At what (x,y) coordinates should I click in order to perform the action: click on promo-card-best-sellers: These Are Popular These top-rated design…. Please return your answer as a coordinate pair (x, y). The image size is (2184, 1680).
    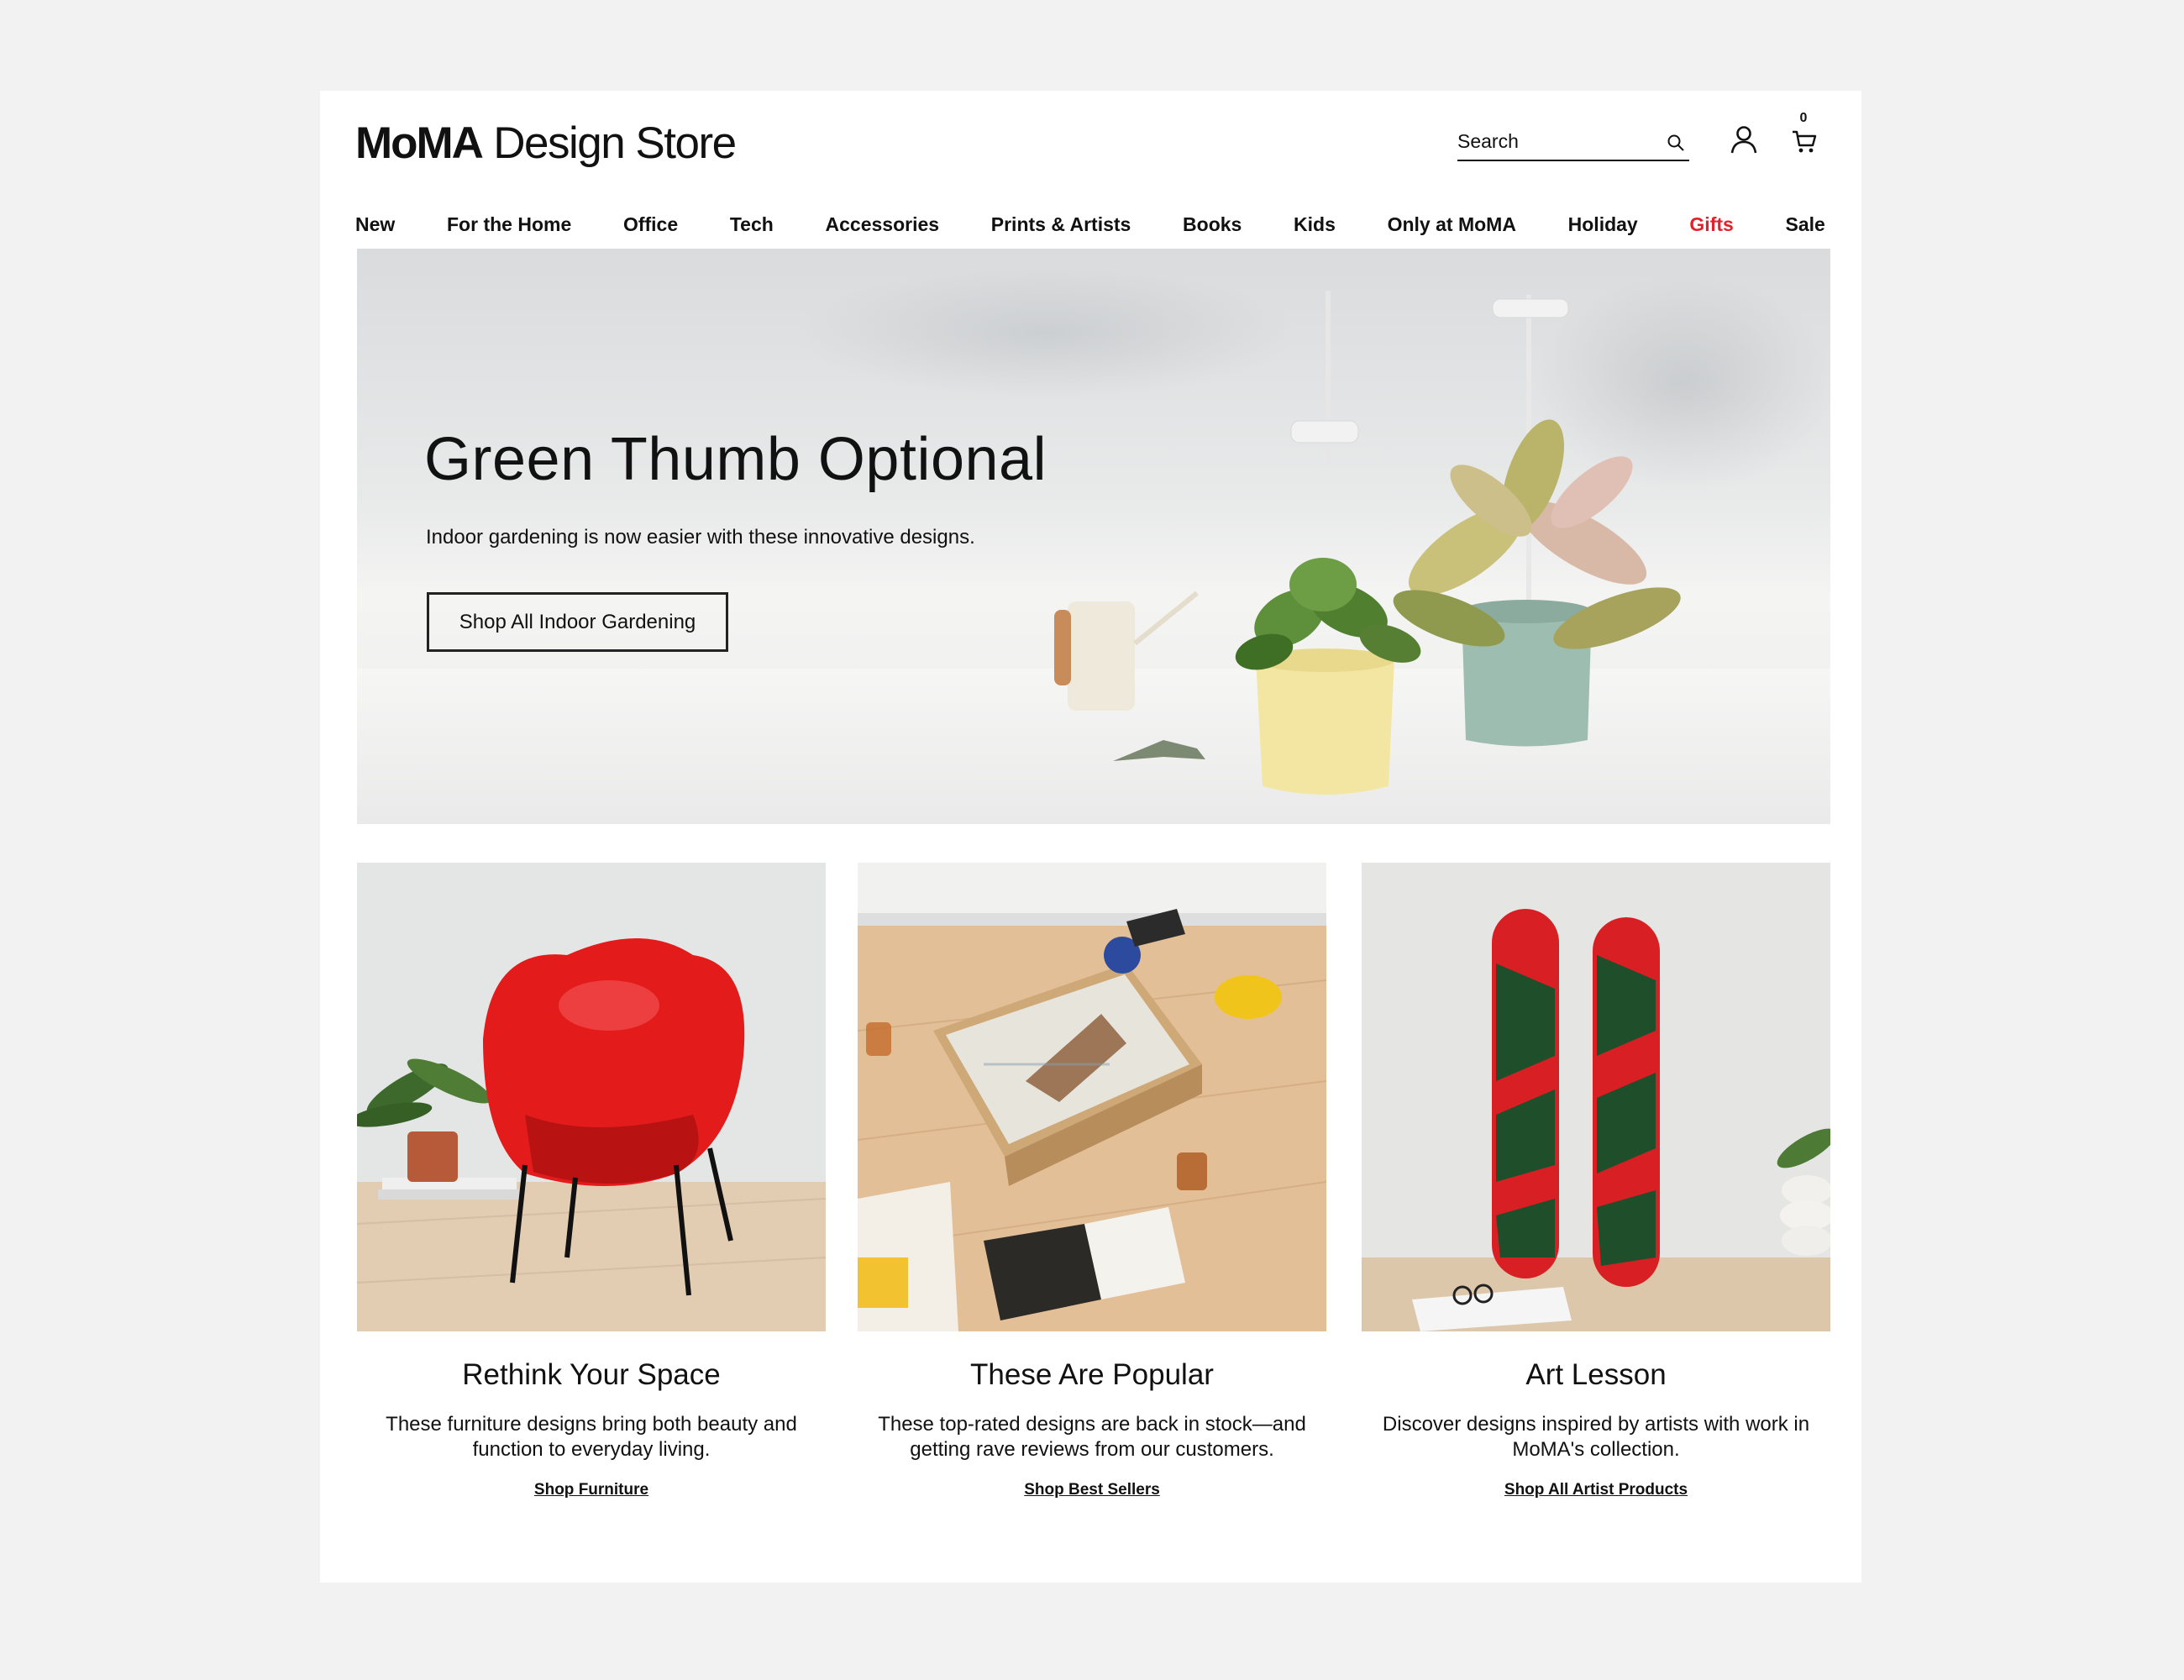
    Looking at the image, I should click on (1092, 1181).